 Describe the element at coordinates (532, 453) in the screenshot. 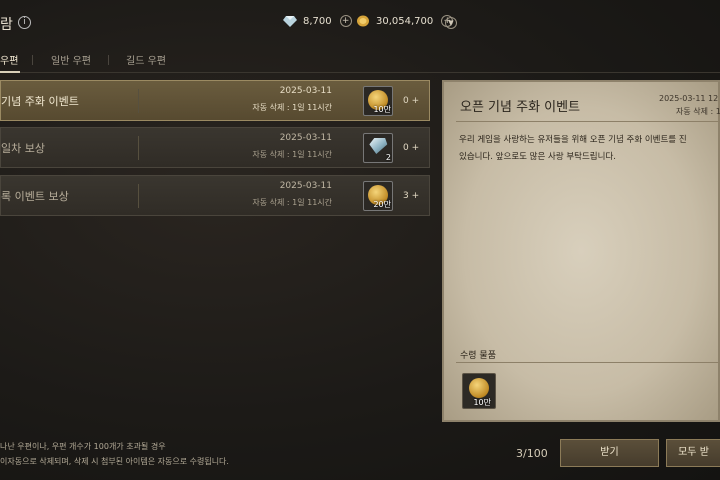

I see `mail-count: 3/100` at that location.